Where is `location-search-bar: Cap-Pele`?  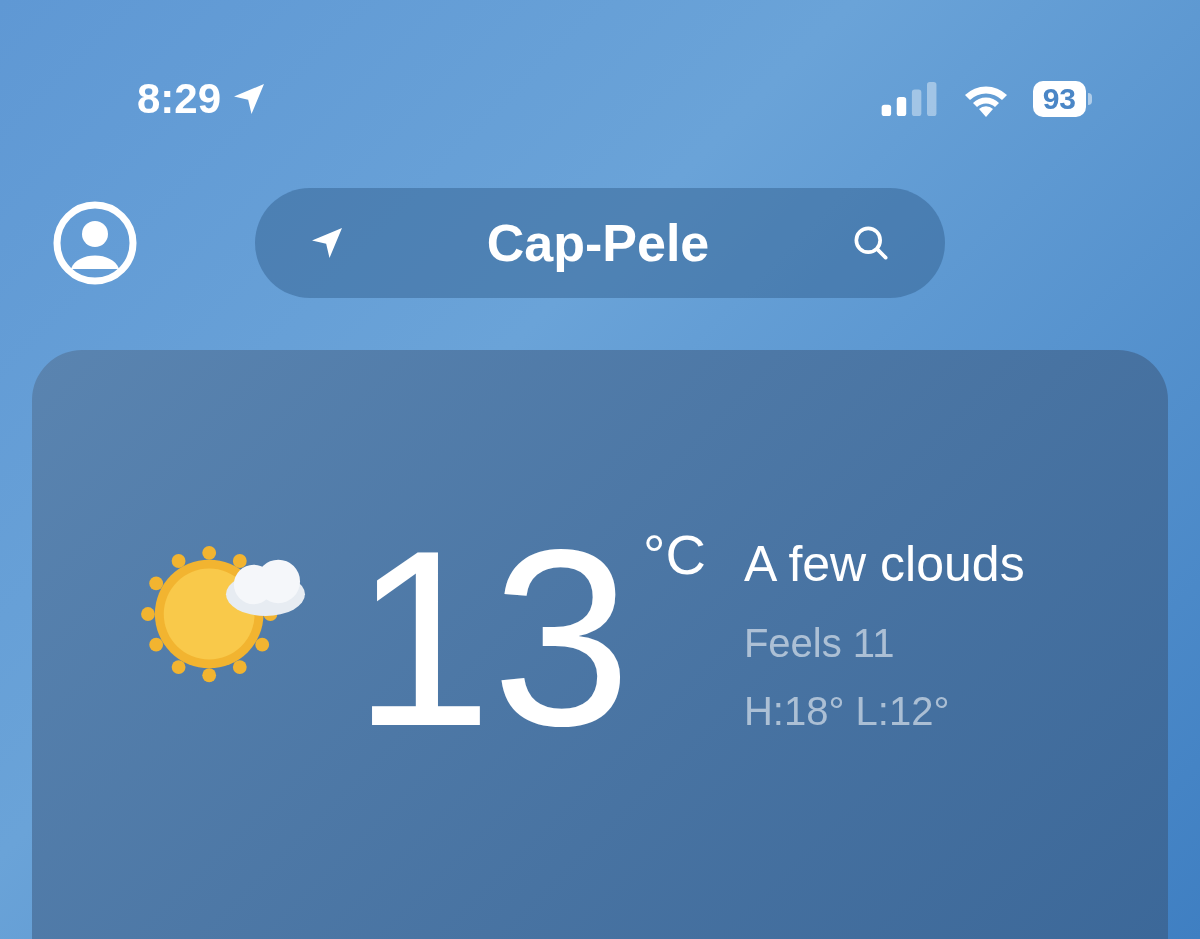 location-search-bar: Cap-Pele is located at coordinates (600, 243).